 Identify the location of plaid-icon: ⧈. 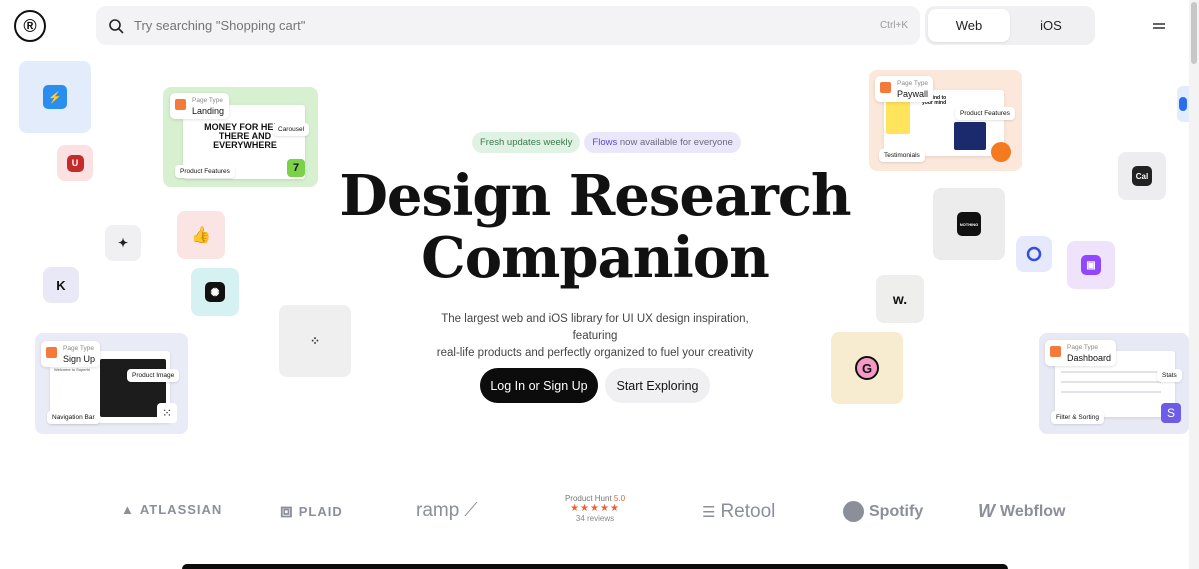
(287, 511).